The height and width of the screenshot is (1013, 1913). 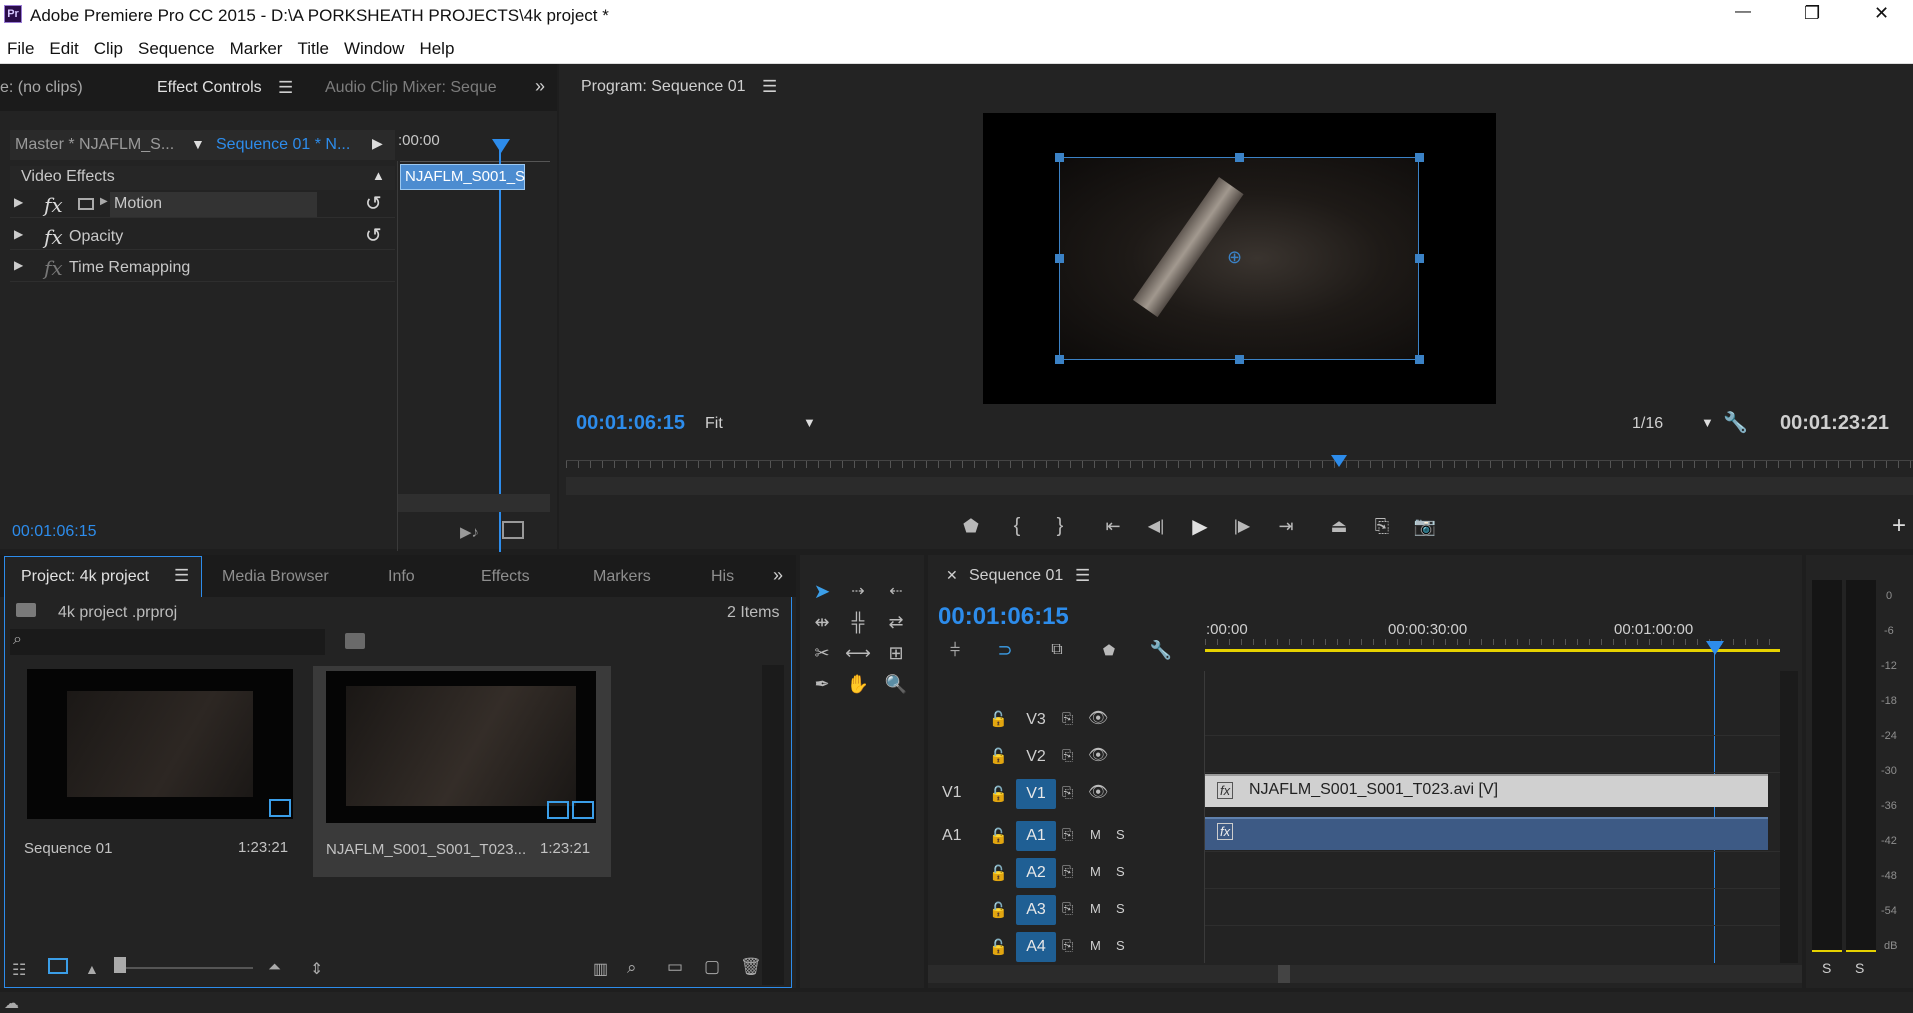 I want to click on play-icon: ▶, so click(x=1200, y=526).